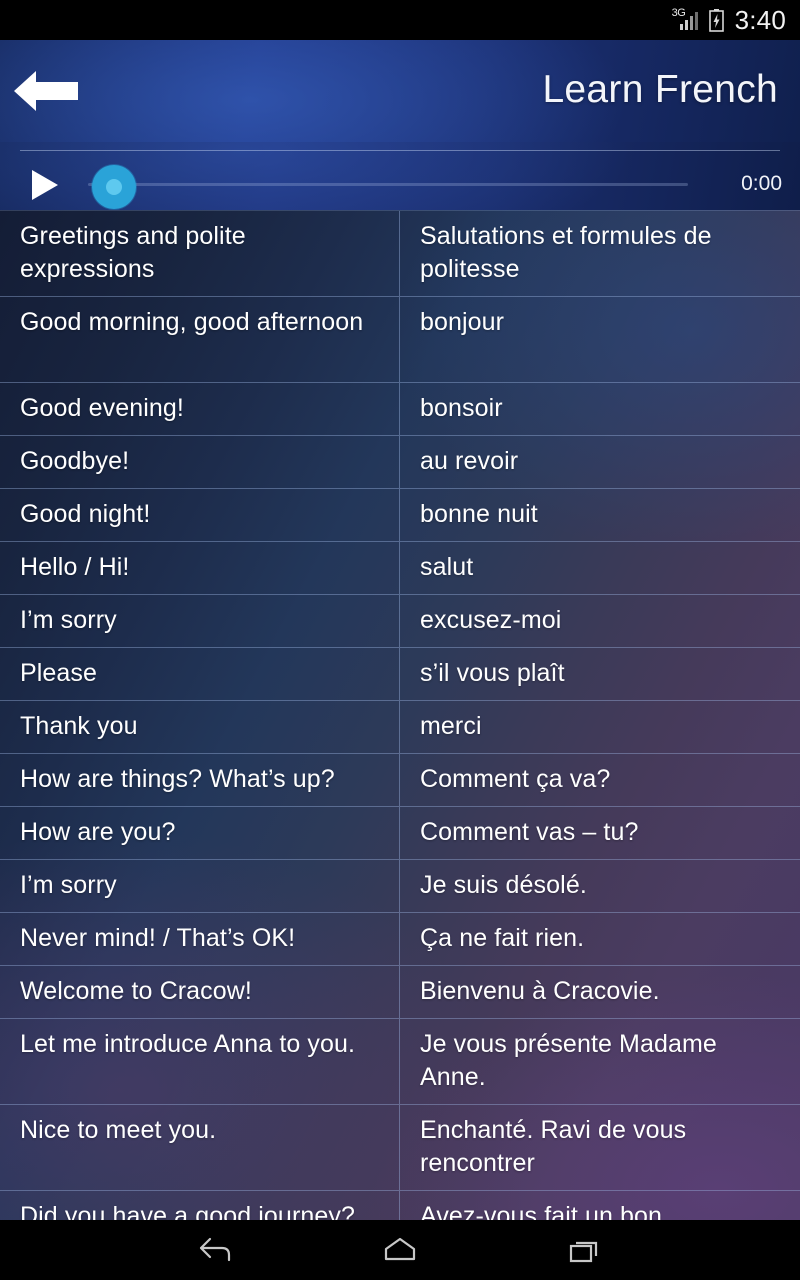  Describe the element at coordinates (114, 187) in the screenshot. I see `seekbar-thumb` at that location.